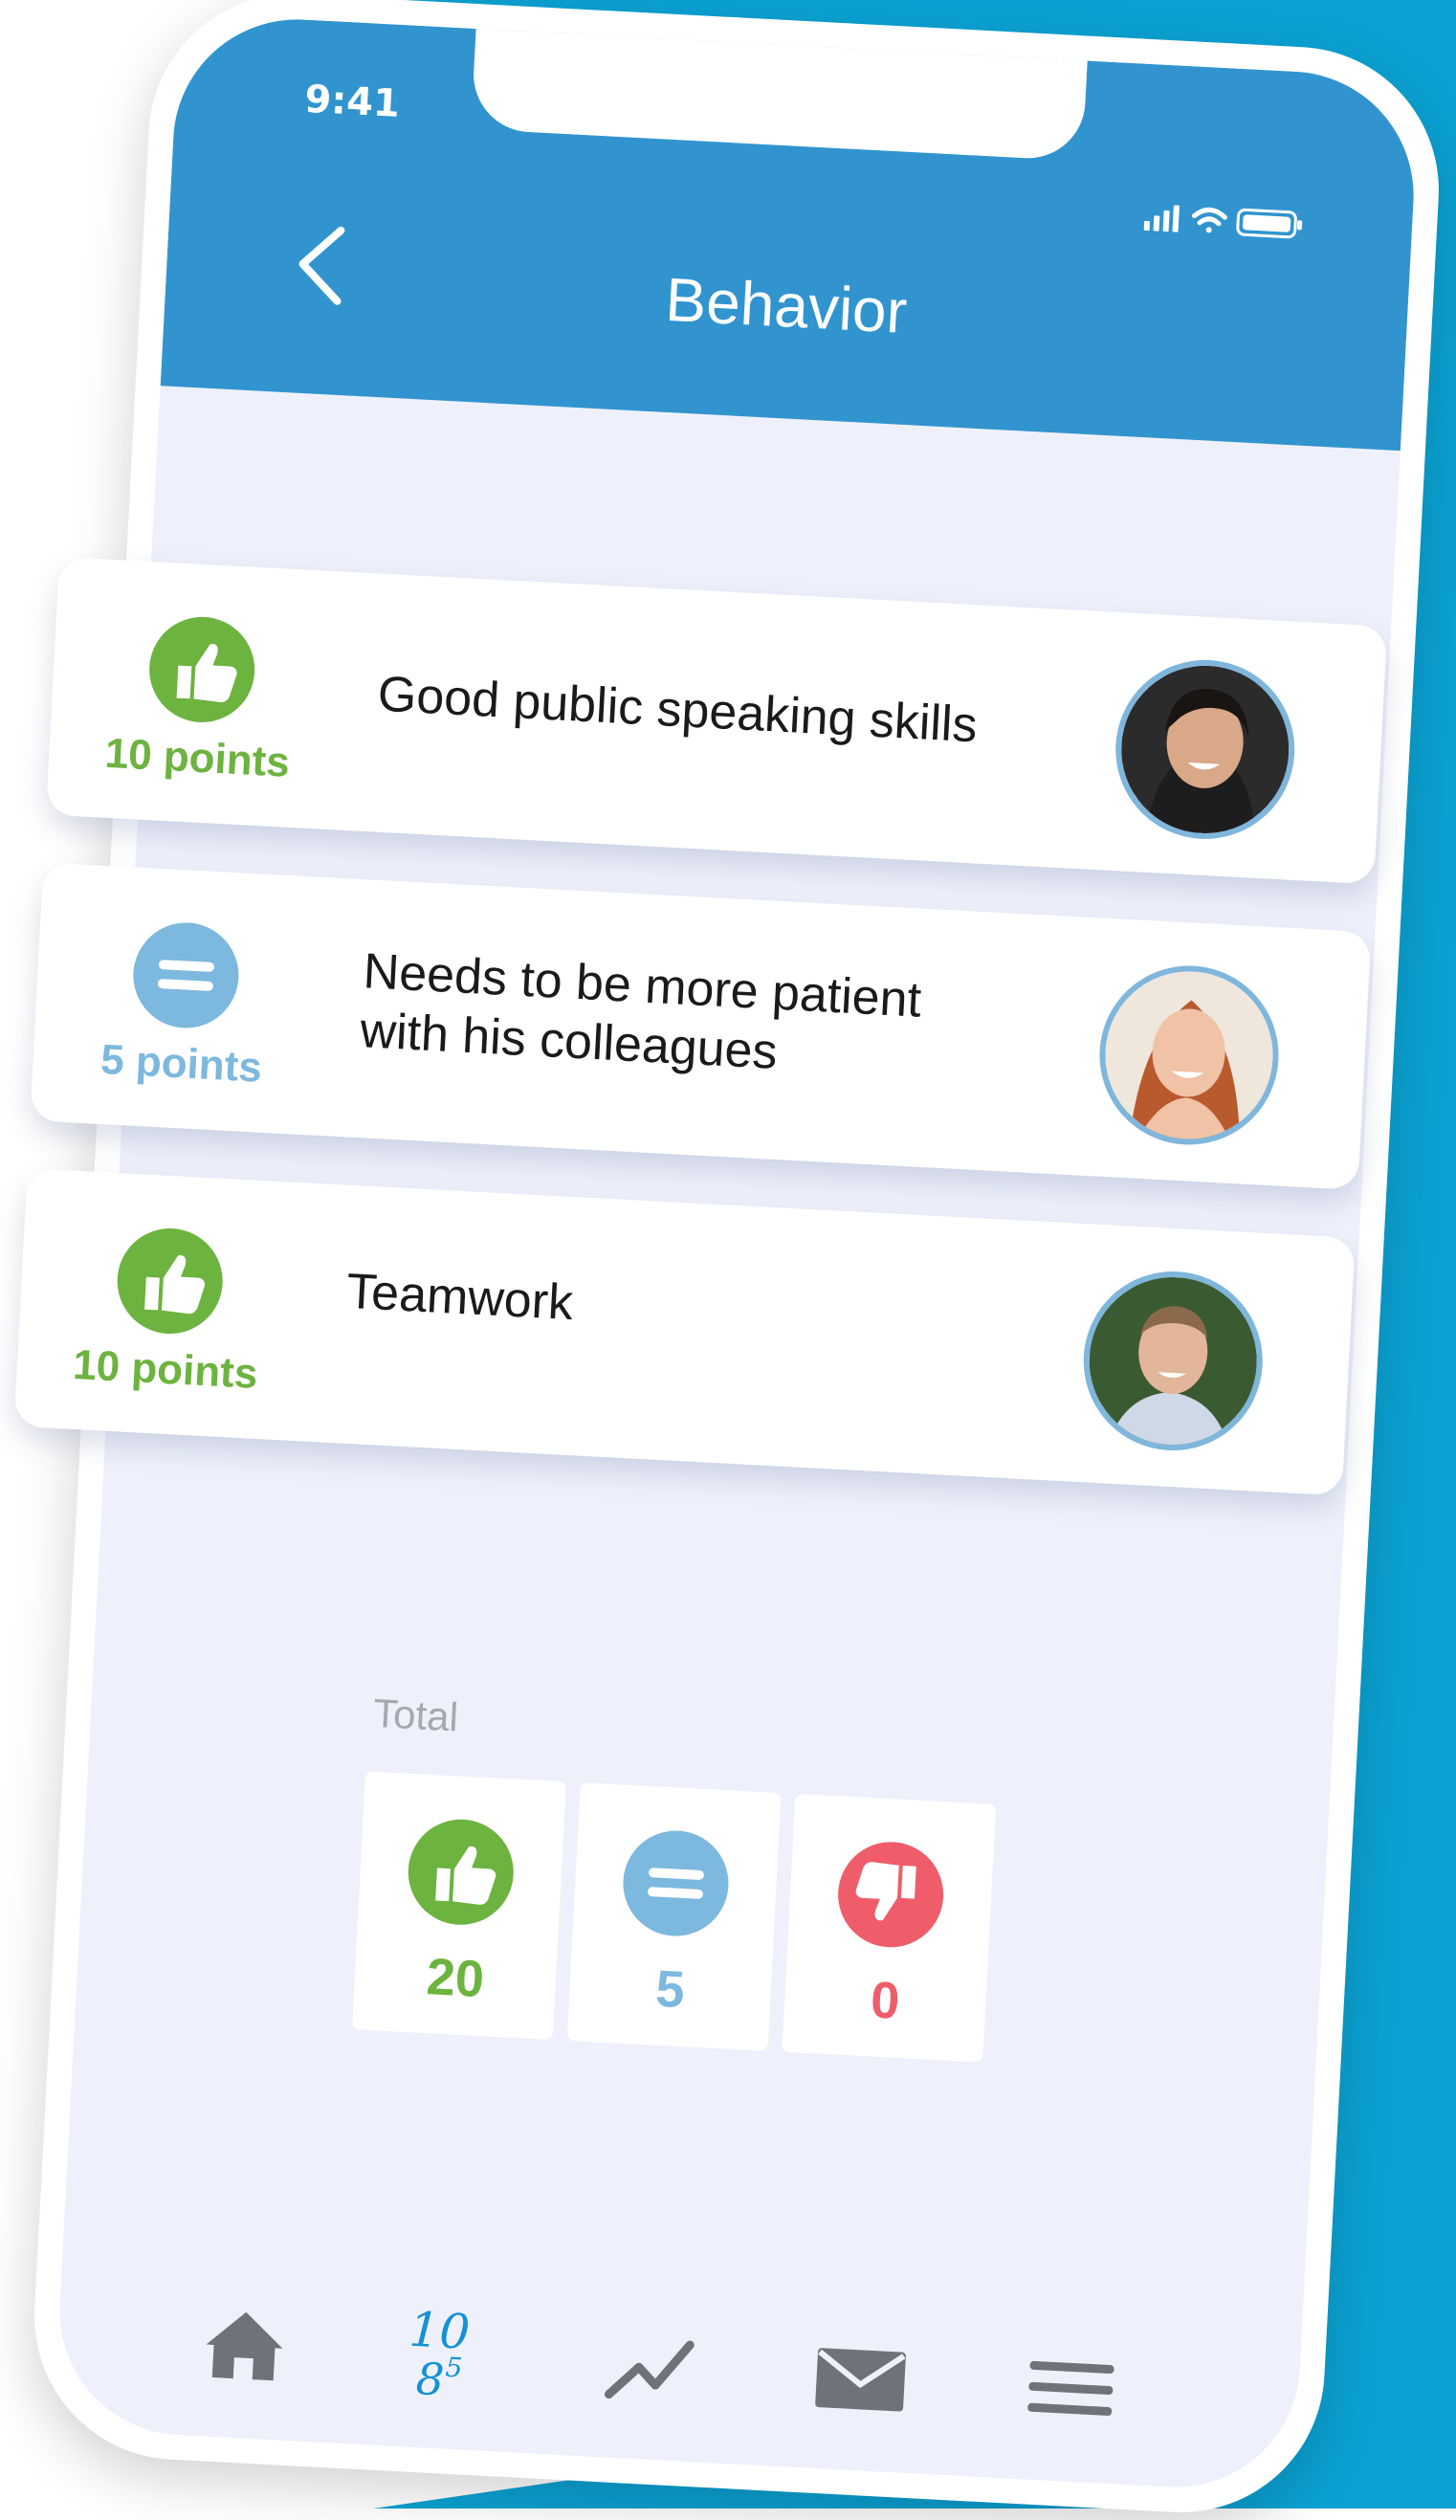 The height and width of the screenshot is (2520, 1456). I want to click on card-description: Teamwork, so click(460, 1298).